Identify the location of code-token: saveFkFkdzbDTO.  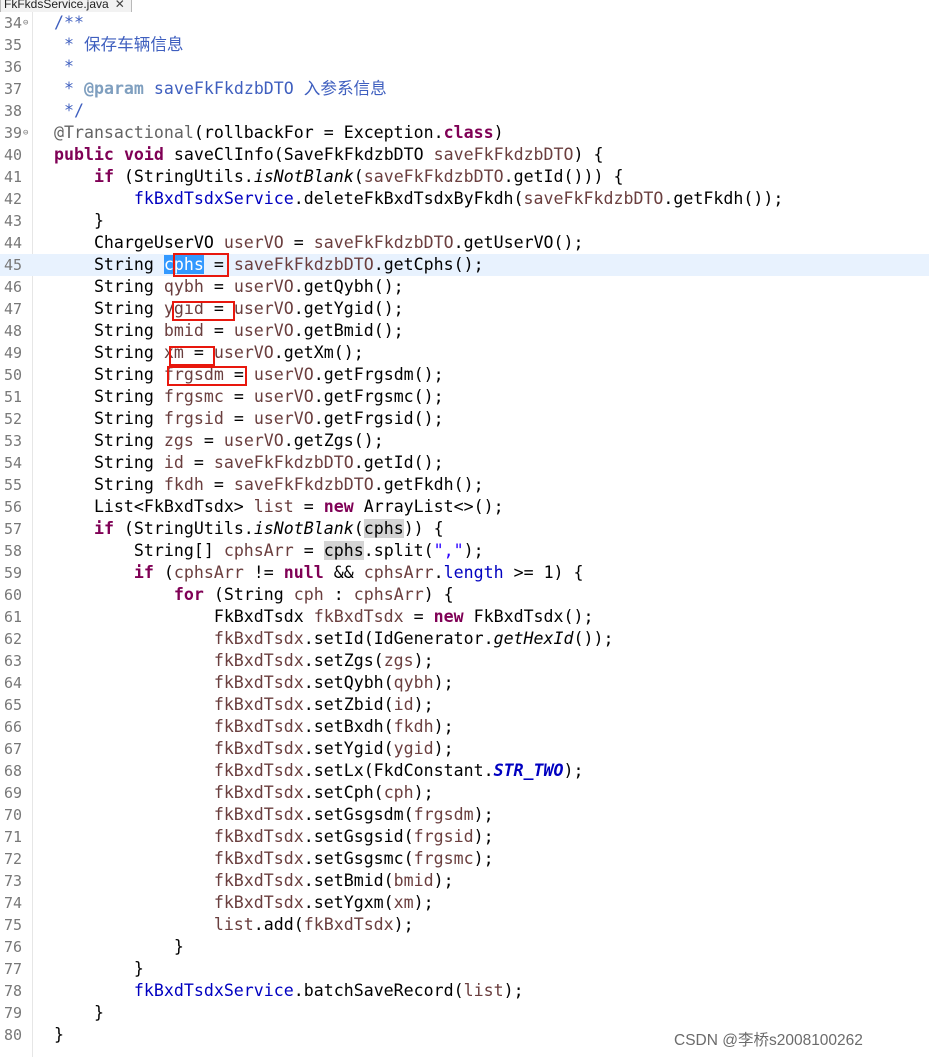
(303, 484).